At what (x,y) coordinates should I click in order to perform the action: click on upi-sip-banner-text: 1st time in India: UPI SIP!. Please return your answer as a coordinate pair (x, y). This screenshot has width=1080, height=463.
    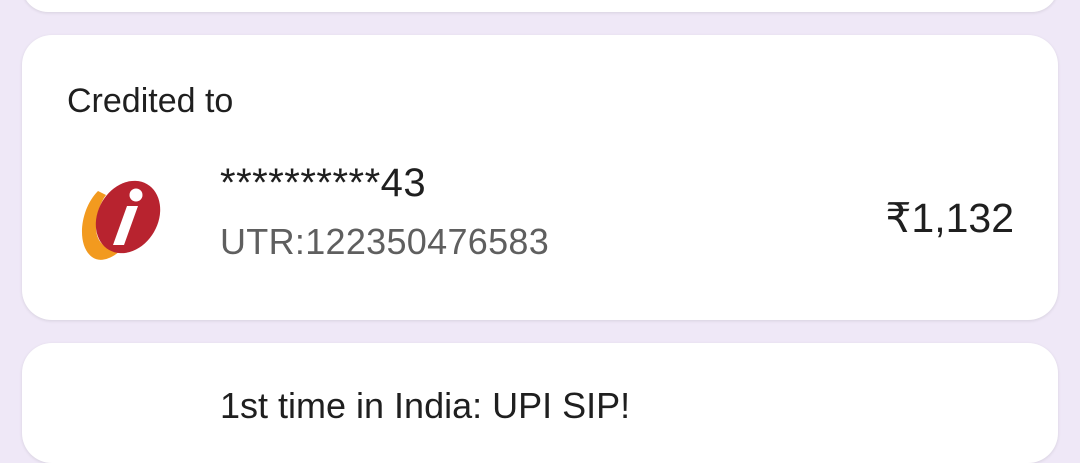
    Looking at the image, I should click on (425, 405).